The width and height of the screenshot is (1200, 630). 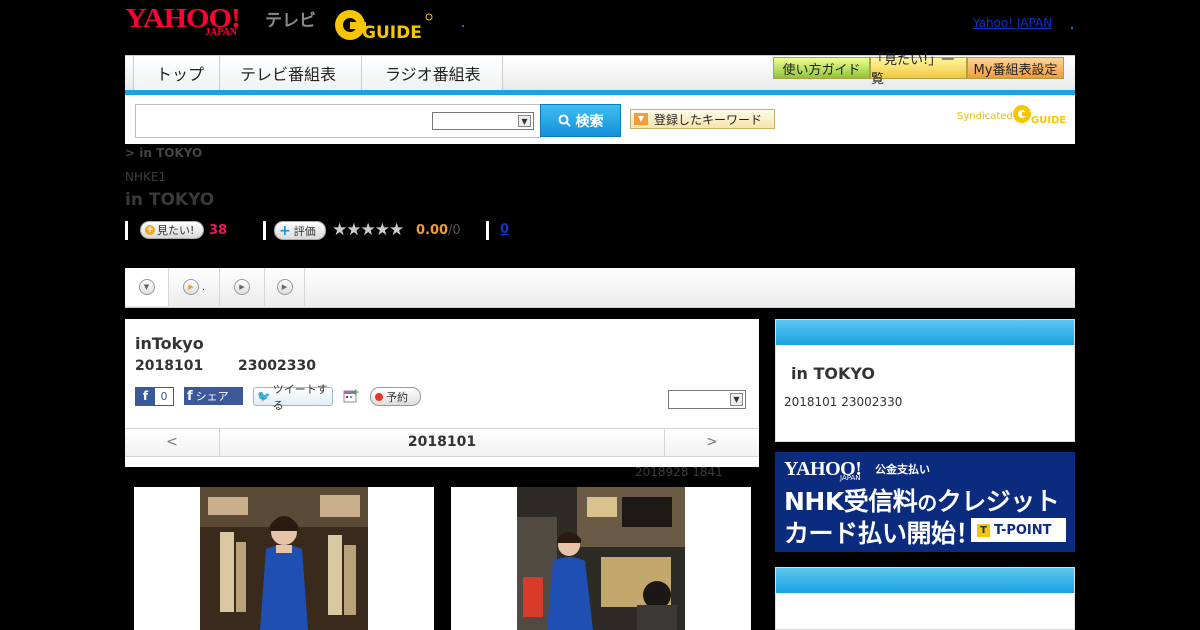 I want to click on nav-right-buttons: 使い方ガイド 「見たい!」一覧 My番組表設定, so click(x=918, y=70).